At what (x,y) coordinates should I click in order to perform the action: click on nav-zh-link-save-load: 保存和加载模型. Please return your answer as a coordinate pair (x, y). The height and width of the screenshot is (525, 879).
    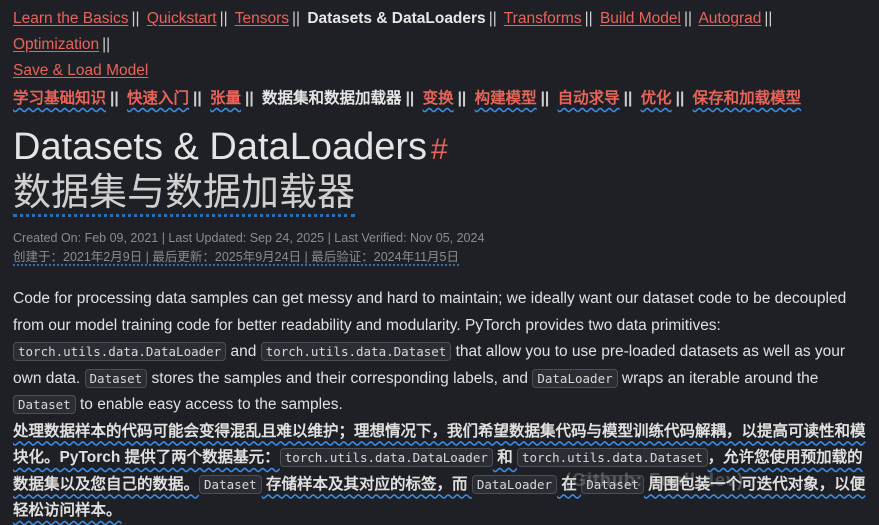
    Looking at the image, I should click on (747, 98).